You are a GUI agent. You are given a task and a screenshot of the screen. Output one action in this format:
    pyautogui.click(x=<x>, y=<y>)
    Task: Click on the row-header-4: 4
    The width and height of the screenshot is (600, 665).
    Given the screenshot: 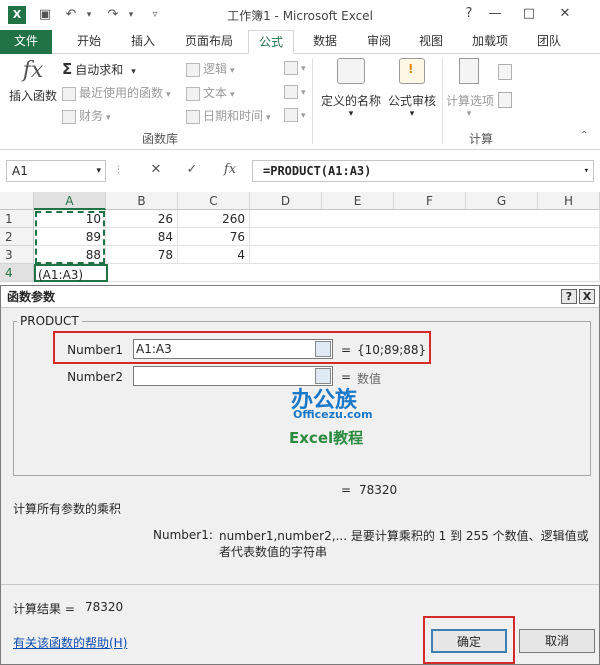 What is the action you would take?
    pyautogui.click(x=17, y=273)
    